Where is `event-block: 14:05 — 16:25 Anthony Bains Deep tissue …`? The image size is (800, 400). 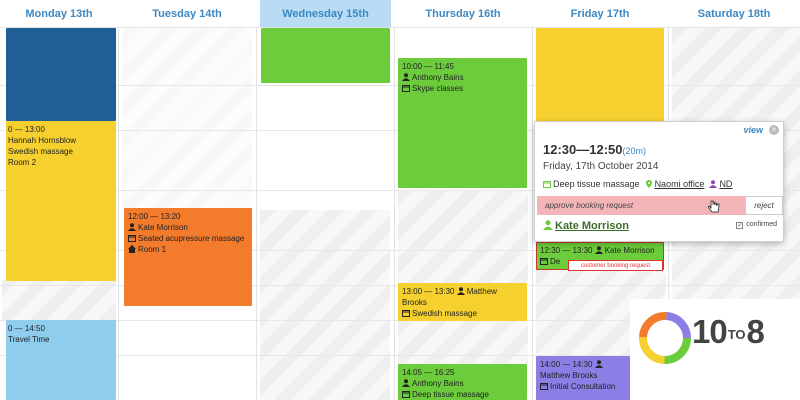
event-block: 14:05 — 16:25 Anthony Bains Deep tissue … is located at coordinates (462, 382).